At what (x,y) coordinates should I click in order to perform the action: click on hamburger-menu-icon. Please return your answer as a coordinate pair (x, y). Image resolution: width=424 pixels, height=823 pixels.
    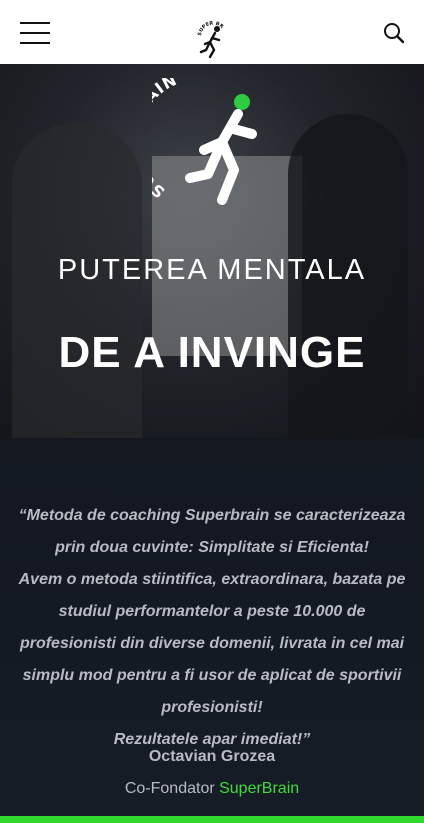
    Looking at the image, I should click on (35, 33).